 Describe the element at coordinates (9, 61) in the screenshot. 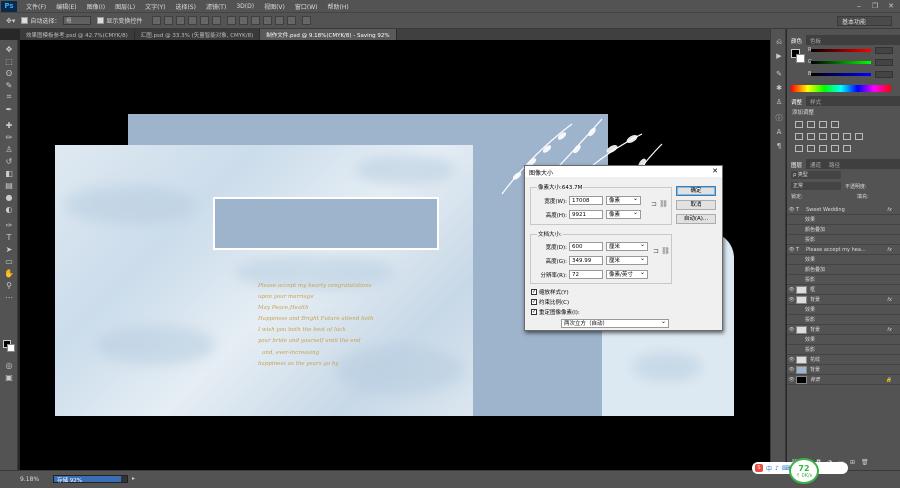

I see `marquee-tool-icon: ⬚` at that location.